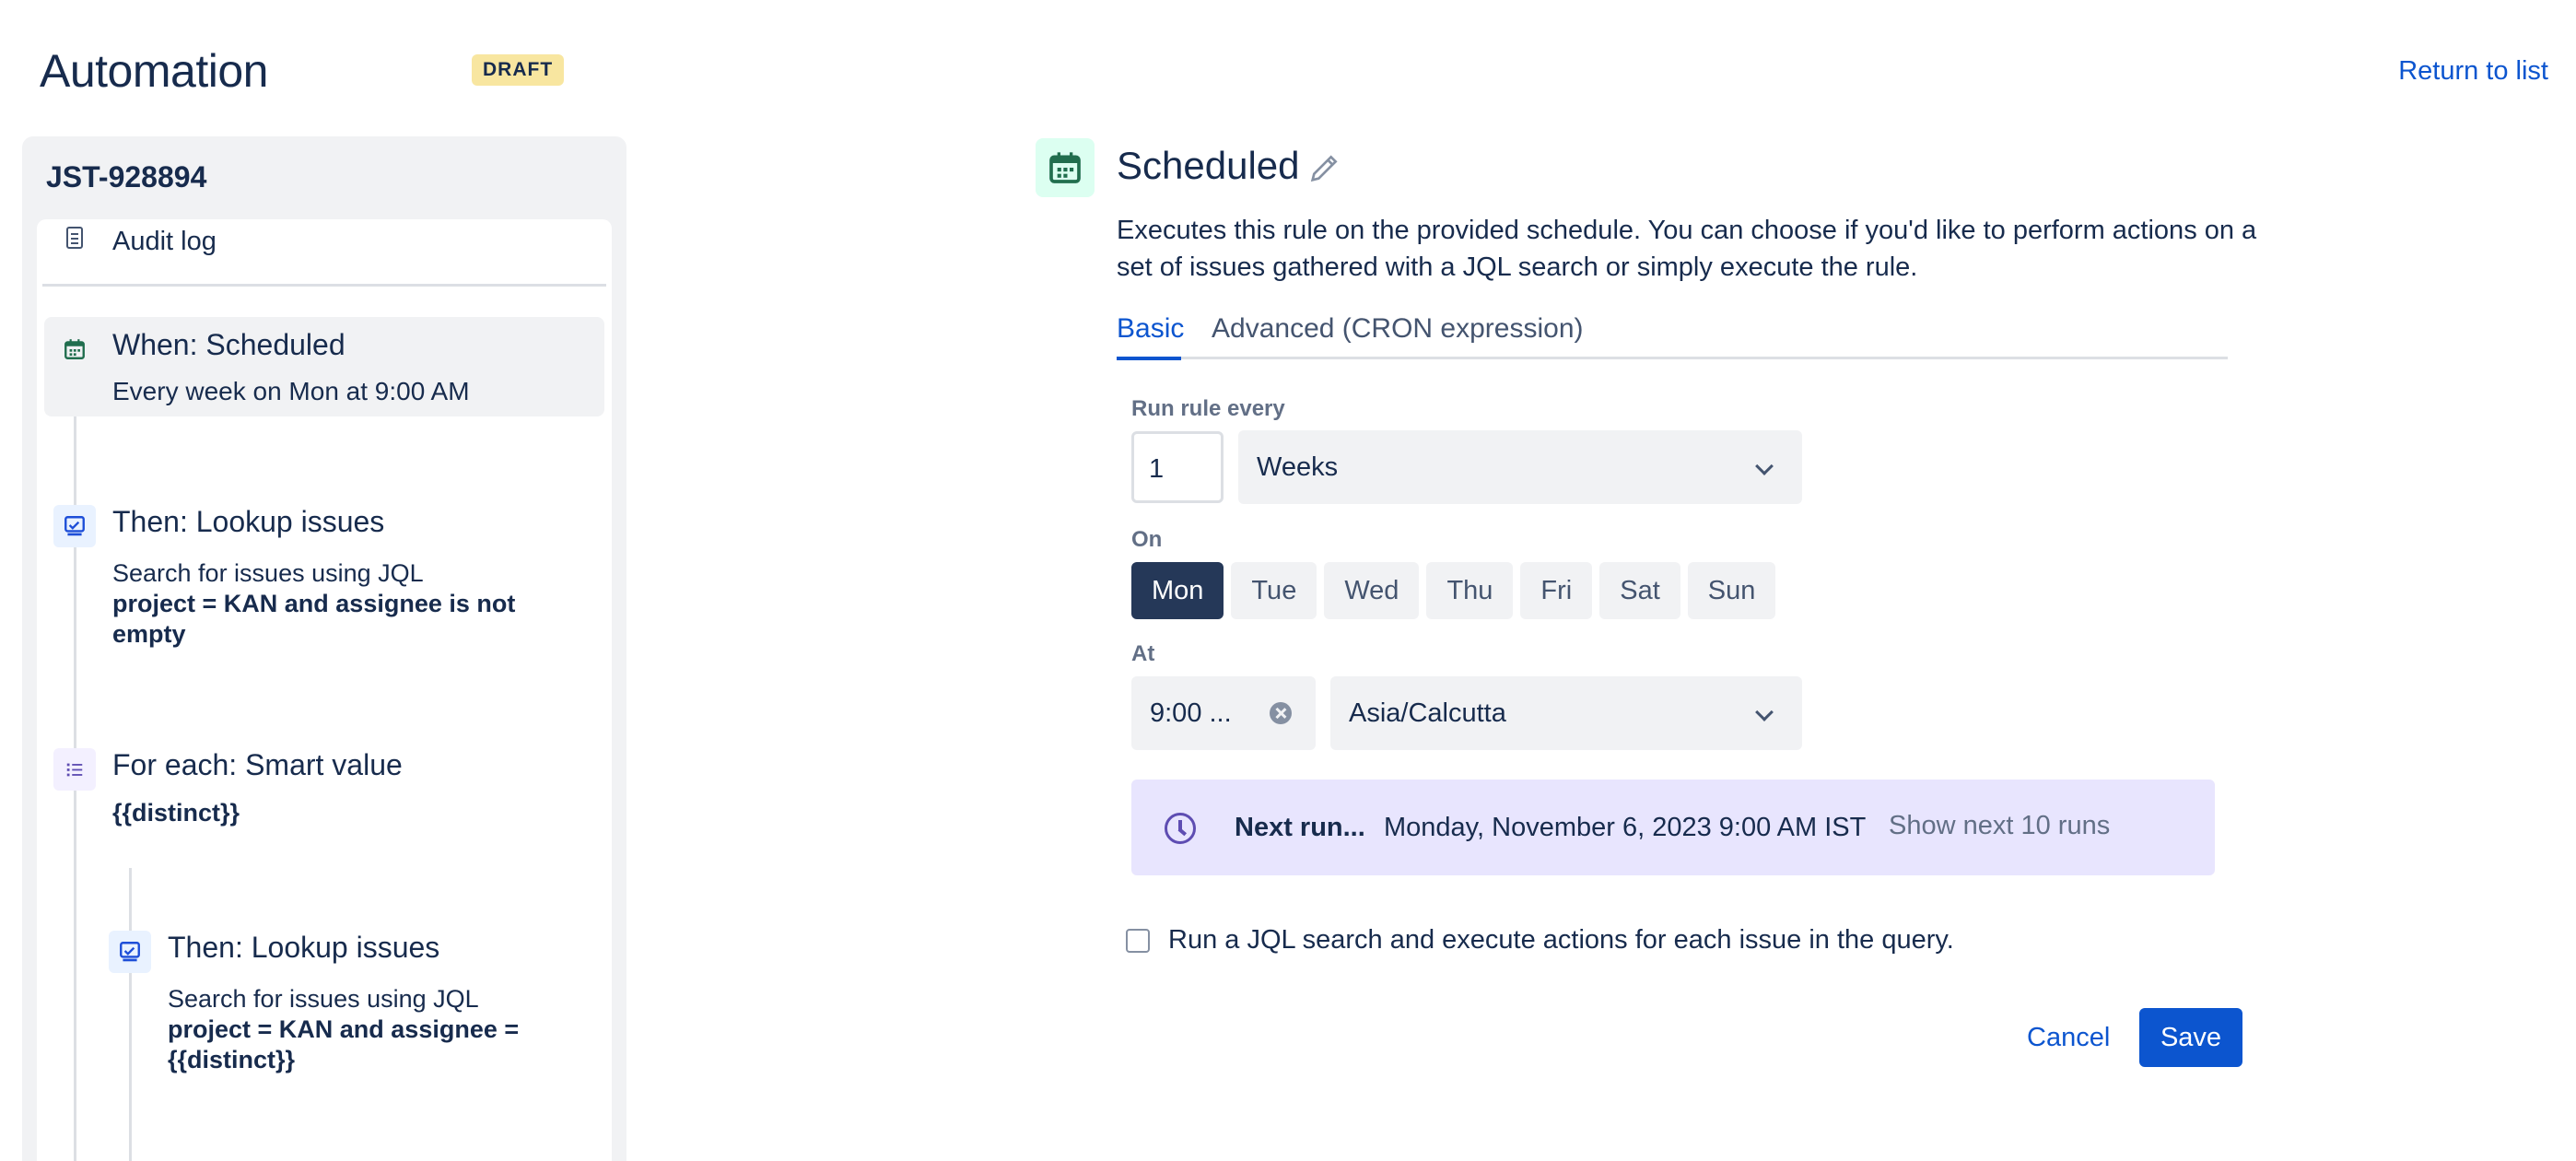  I want to click on divider, so click(324, 285).